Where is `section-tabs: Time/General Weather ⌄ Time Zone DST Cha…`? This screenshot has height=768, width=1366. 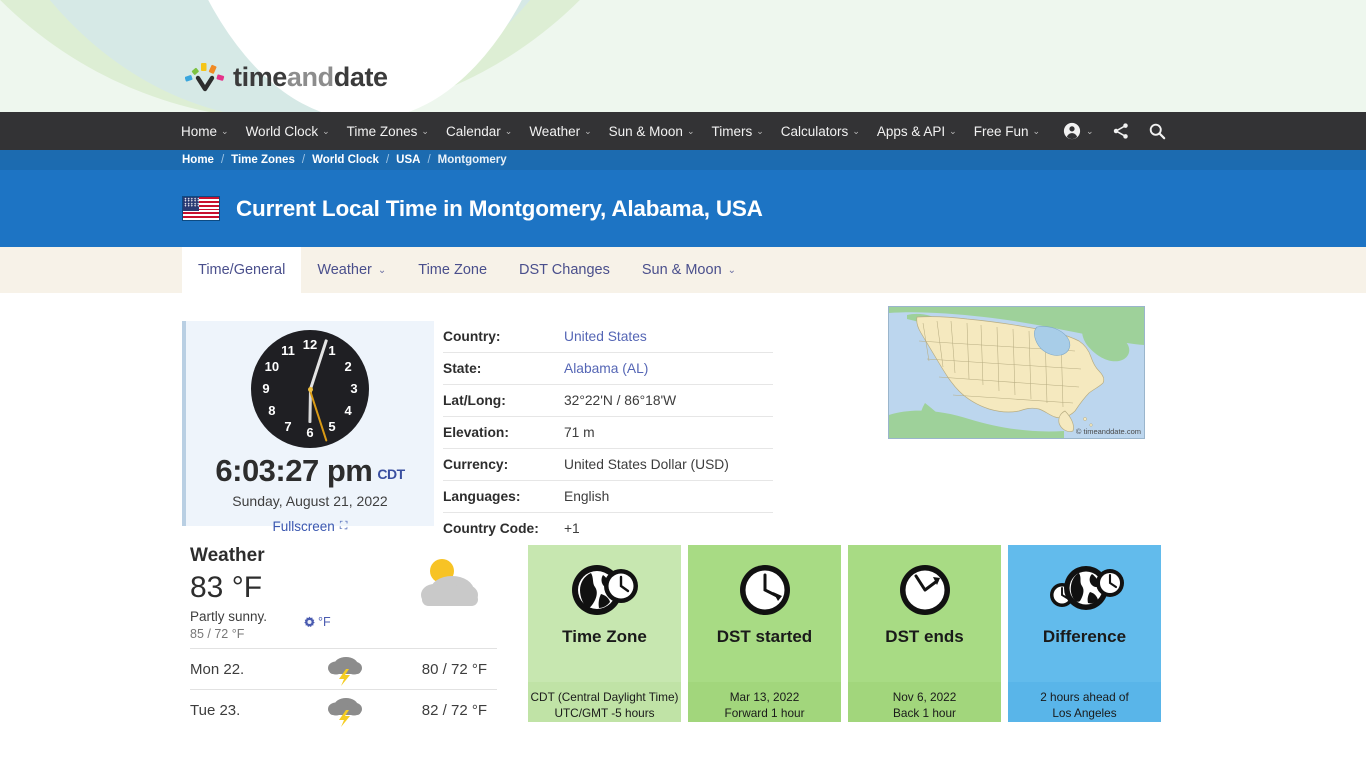
section-tabs: Time/General Weather ⌄ Time Zone DST Cha… is located at coordinates (683, 270).